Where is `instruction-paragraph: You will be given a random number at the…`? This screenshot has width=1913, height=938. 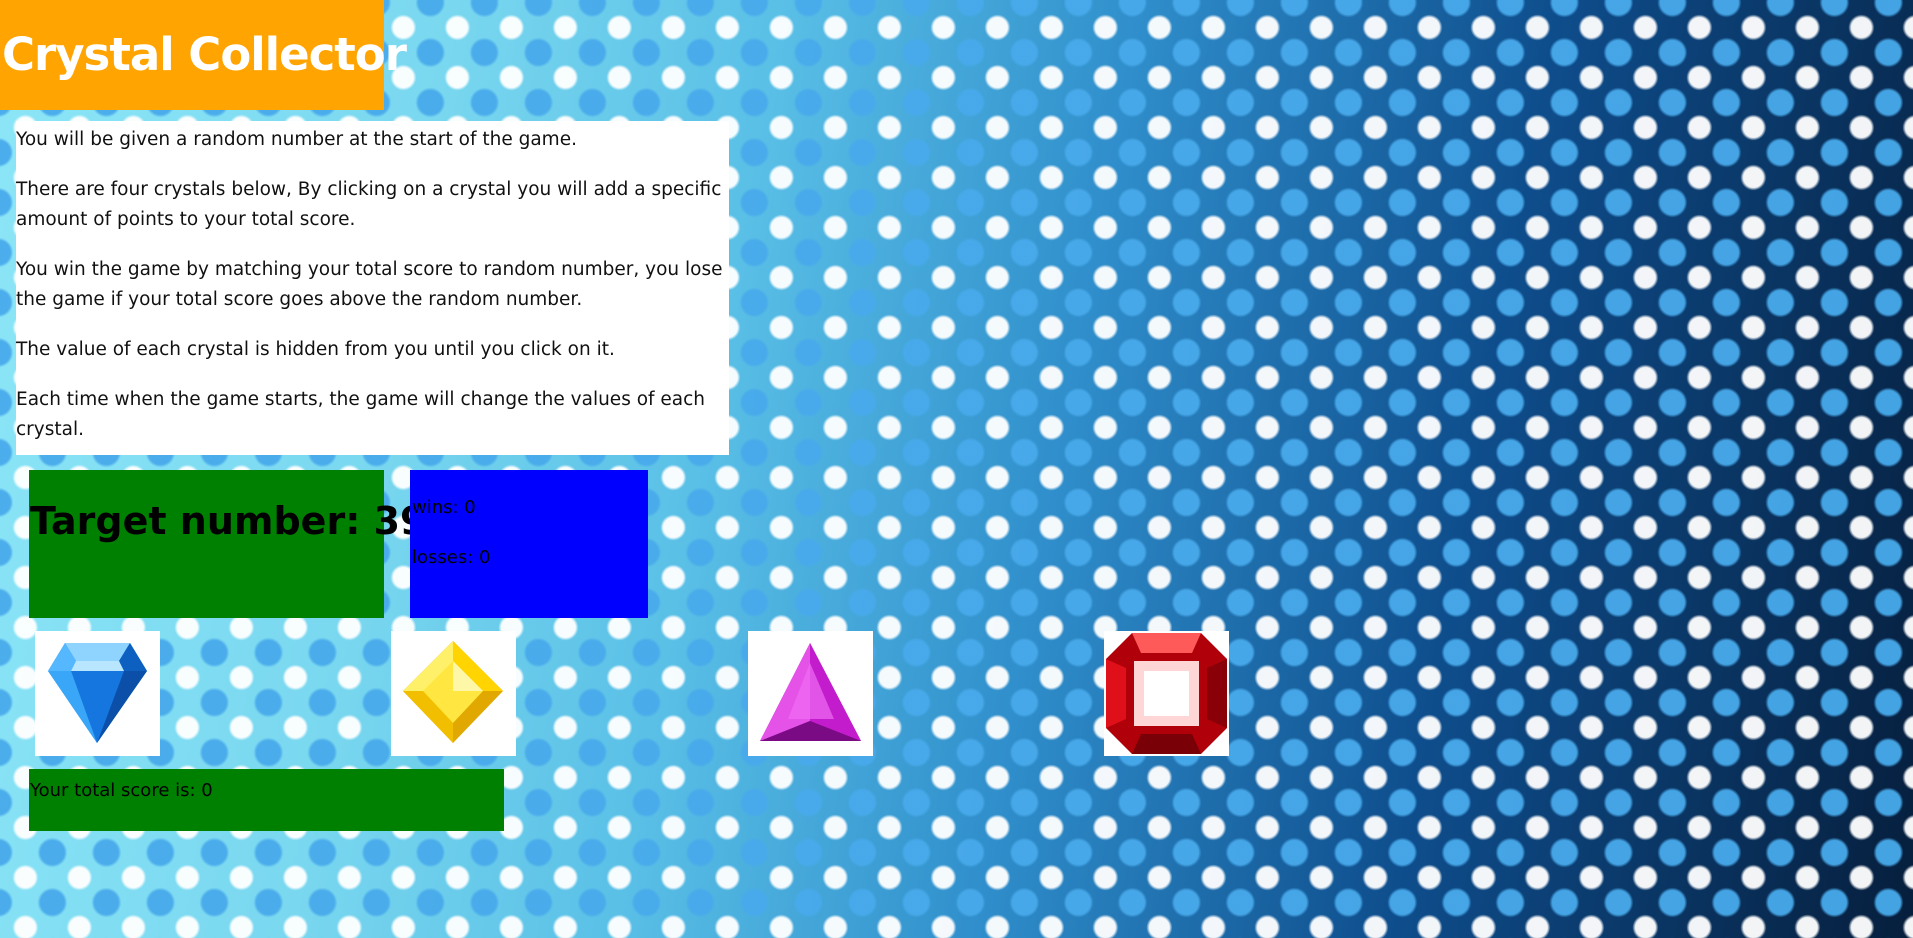 instruction-paragraph: You will be given a random number at the… is located at coordinates (296, 139).